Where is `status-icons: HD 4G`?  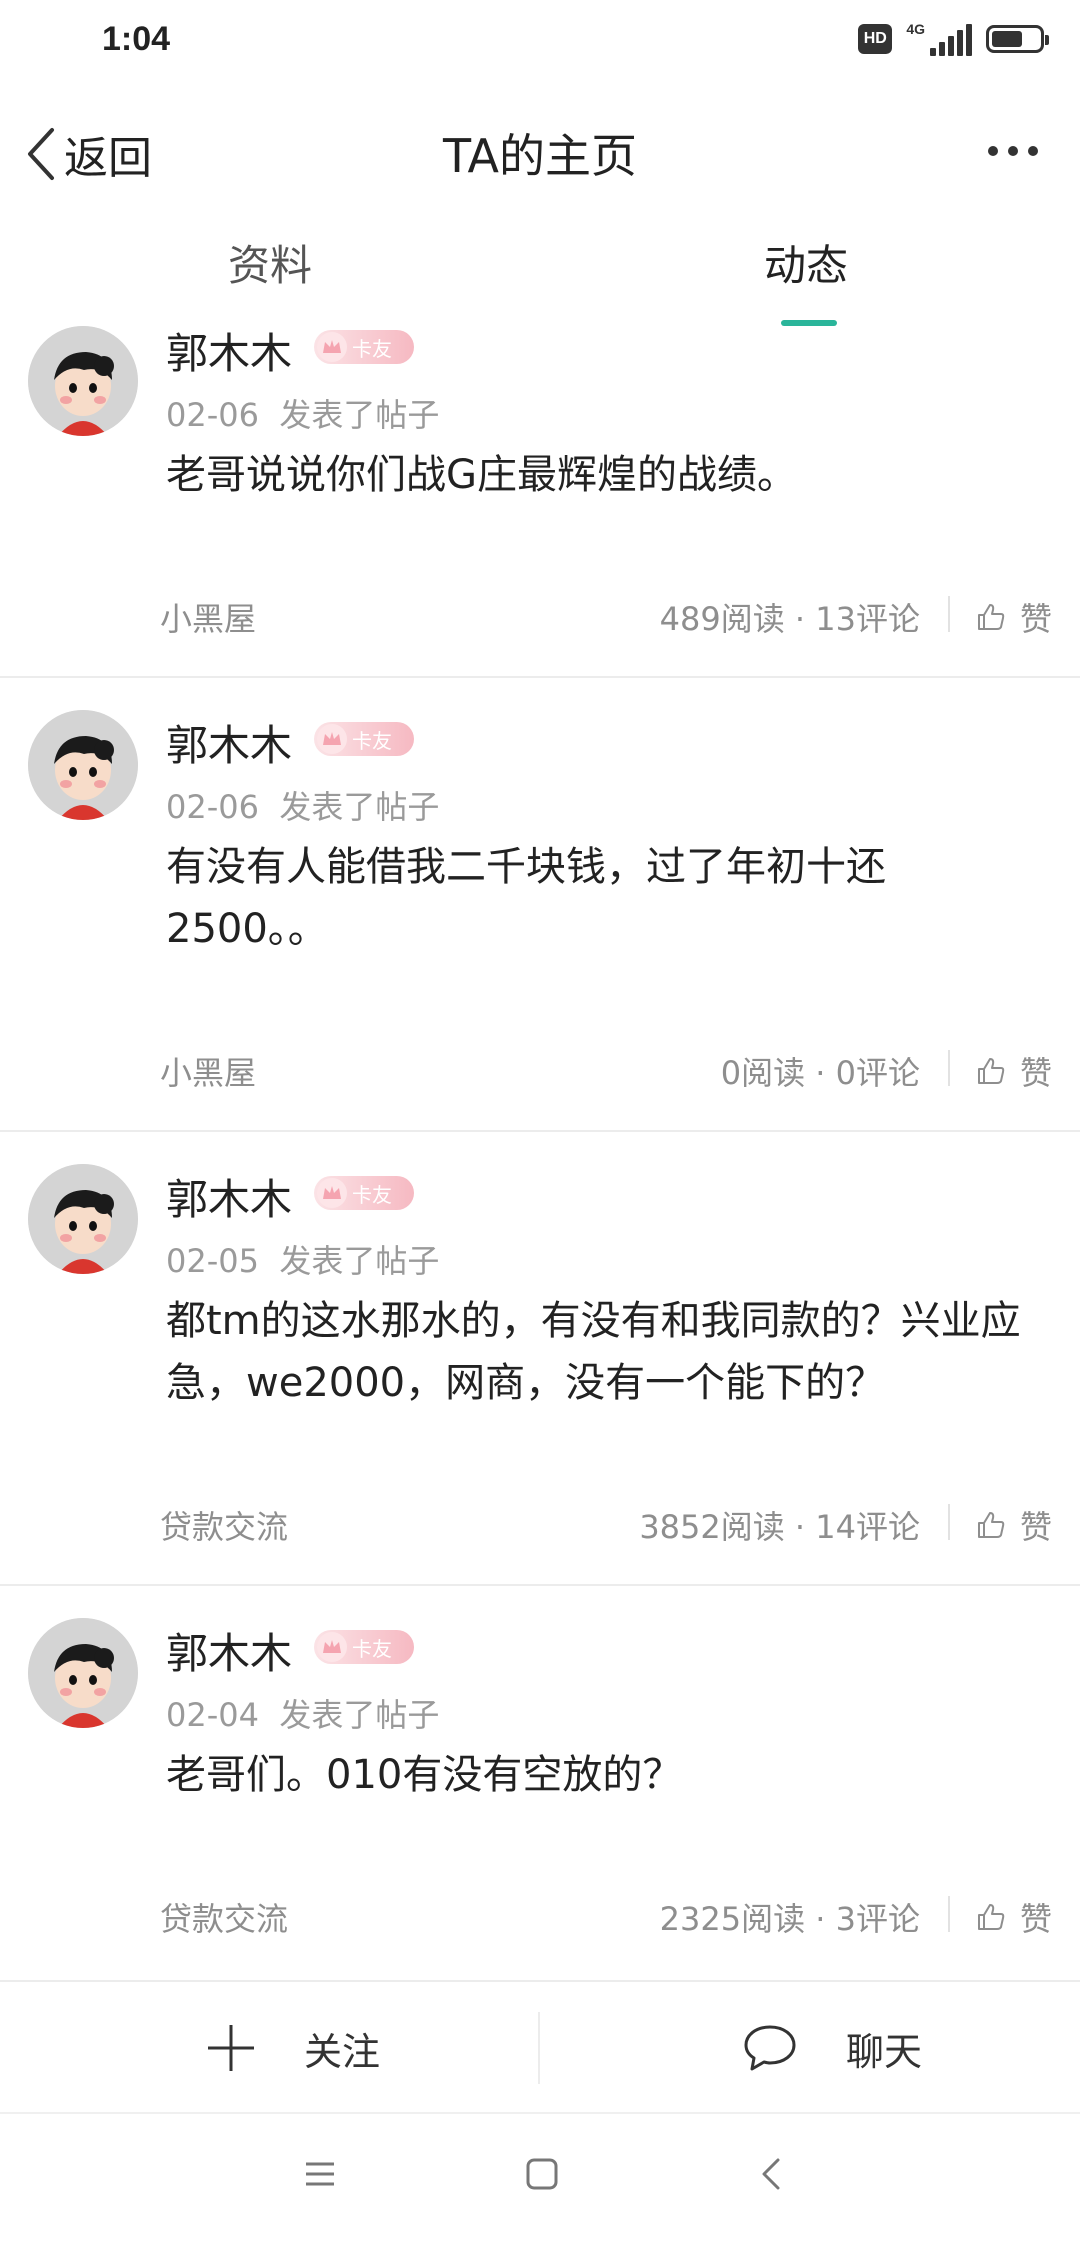
status-icons: HD 4G is located at coordinates (953, 39).